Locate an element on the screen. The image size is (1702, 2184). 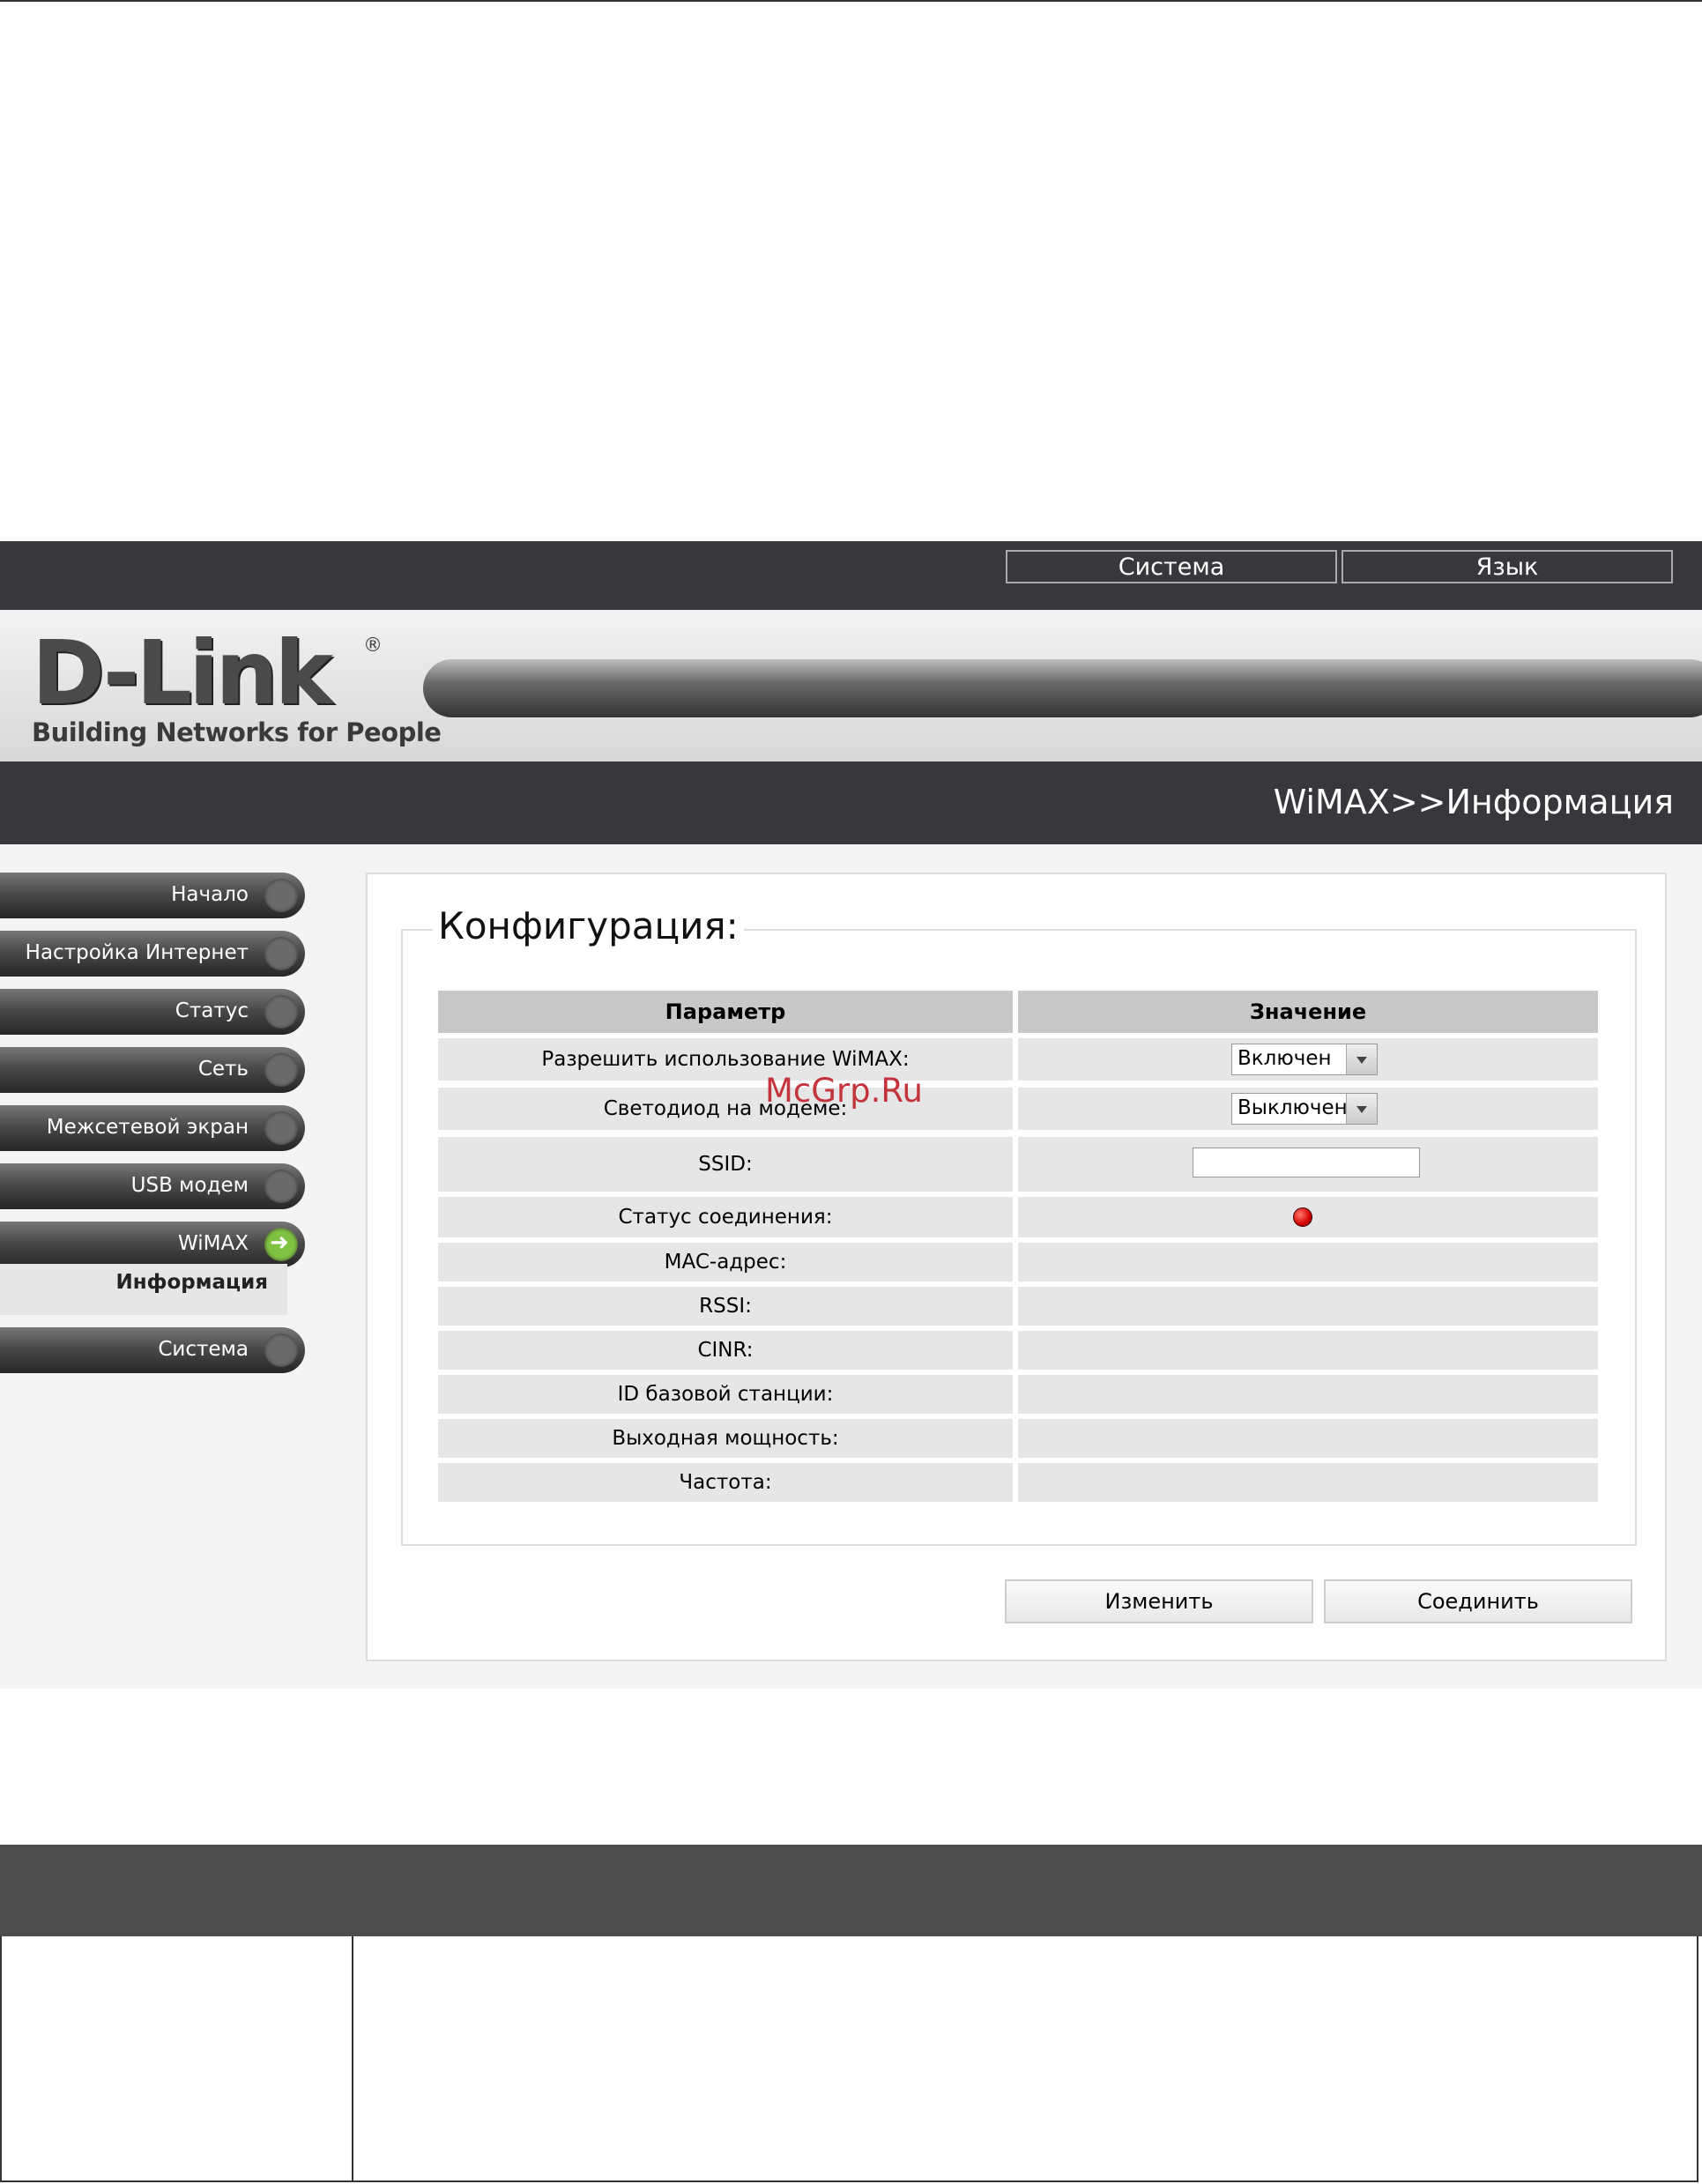
sidebar-item-internet-setup: Настройка Интернет is located at coordinates (152, 954).